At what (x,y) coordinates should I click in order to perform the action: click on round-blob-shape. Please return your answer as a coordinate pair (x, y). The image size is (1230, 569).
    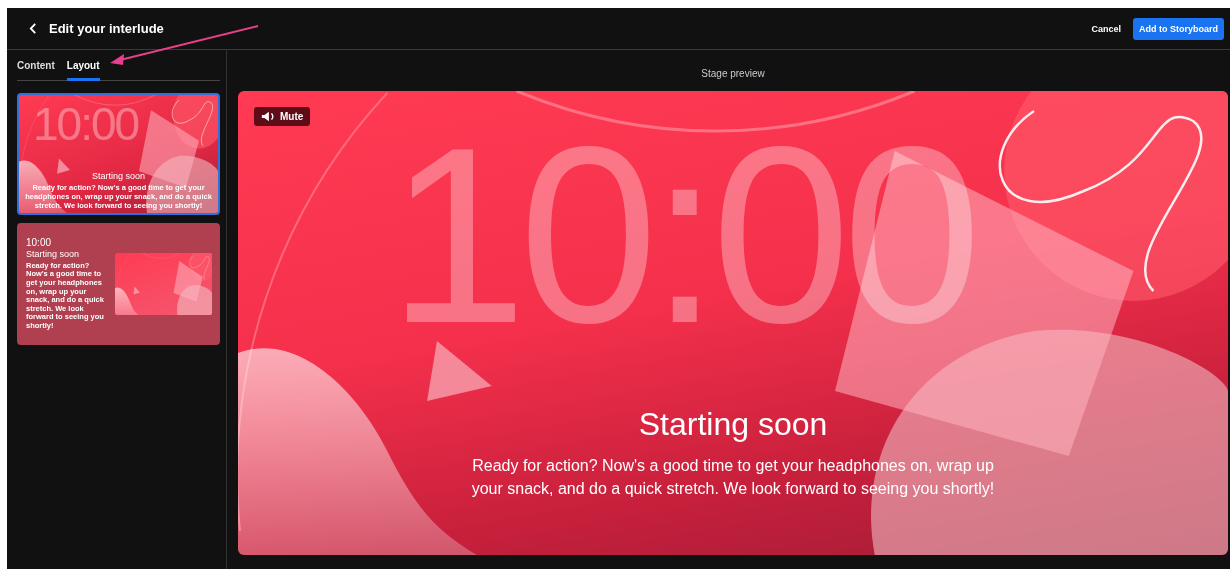
    Looking at the image, I should click on (194, 299).